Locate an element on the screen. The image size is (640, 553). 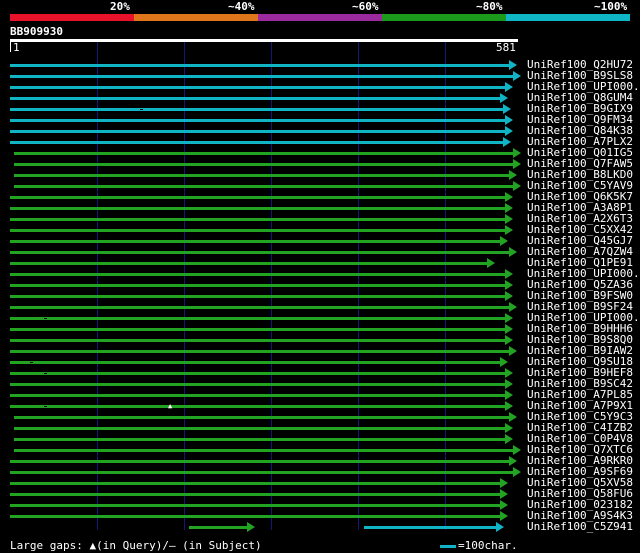
scale-legend-bar is located at coordinates (448, 546).